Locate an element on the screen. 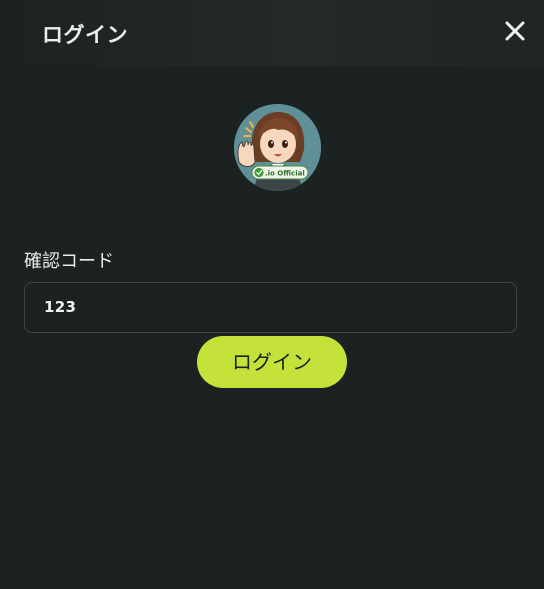  verification-code-value: 123 is located at coordinates (60, 307).